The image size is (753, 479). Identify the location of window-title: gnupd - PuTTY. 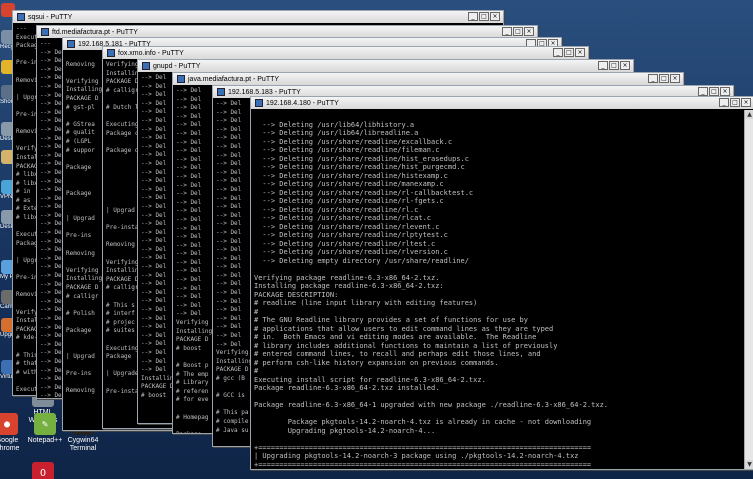
(177, 66).